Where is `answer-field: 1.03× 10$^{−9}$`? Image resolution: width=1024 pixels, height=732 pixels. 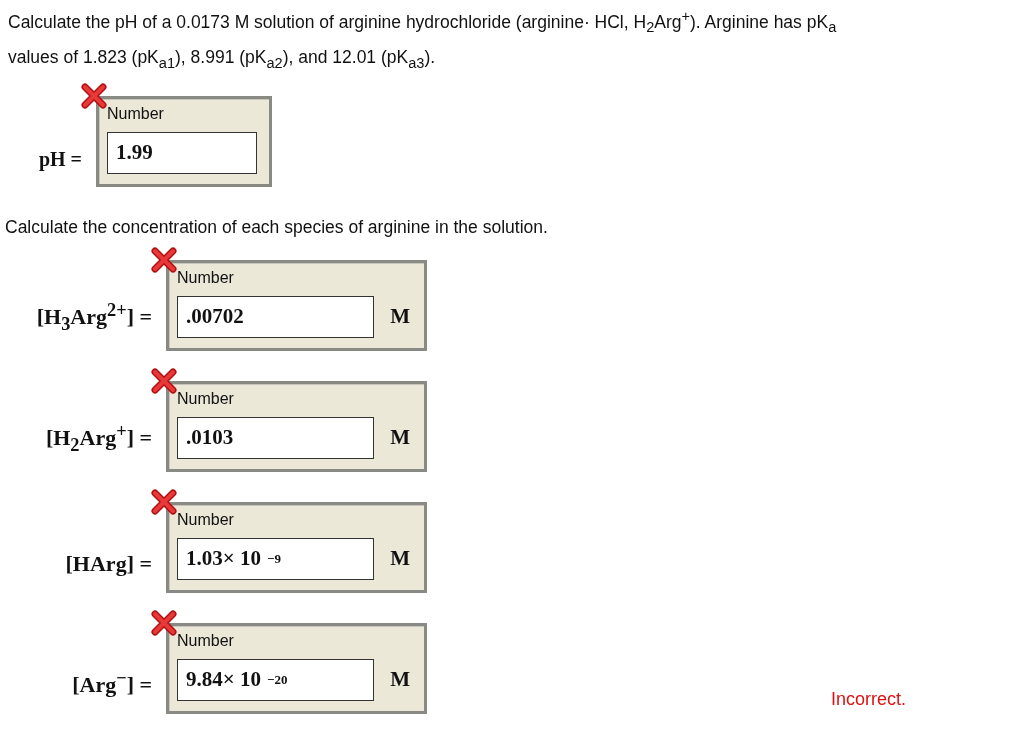 answer-field: 1.03× 10$^{−9}$ is located at coordinates (276, 558).